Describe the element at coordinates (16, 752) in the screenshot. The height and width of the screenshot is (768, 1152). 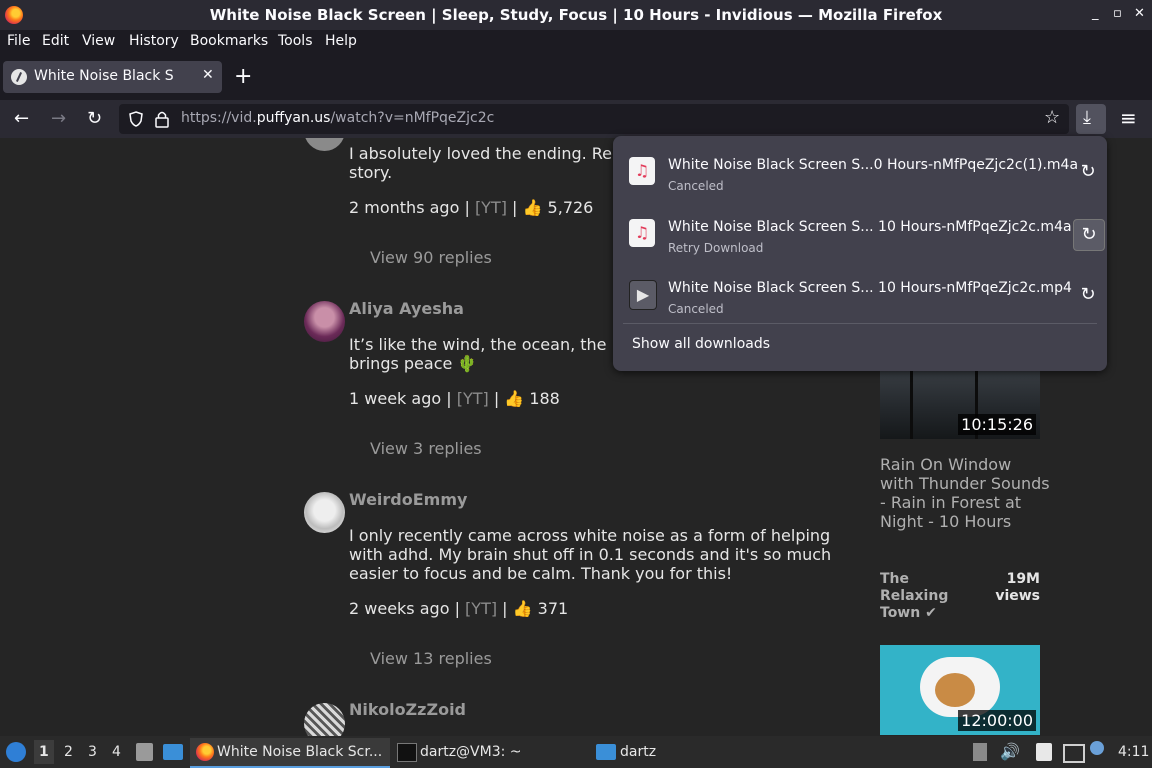
I see `start-menu-icon` at that location.